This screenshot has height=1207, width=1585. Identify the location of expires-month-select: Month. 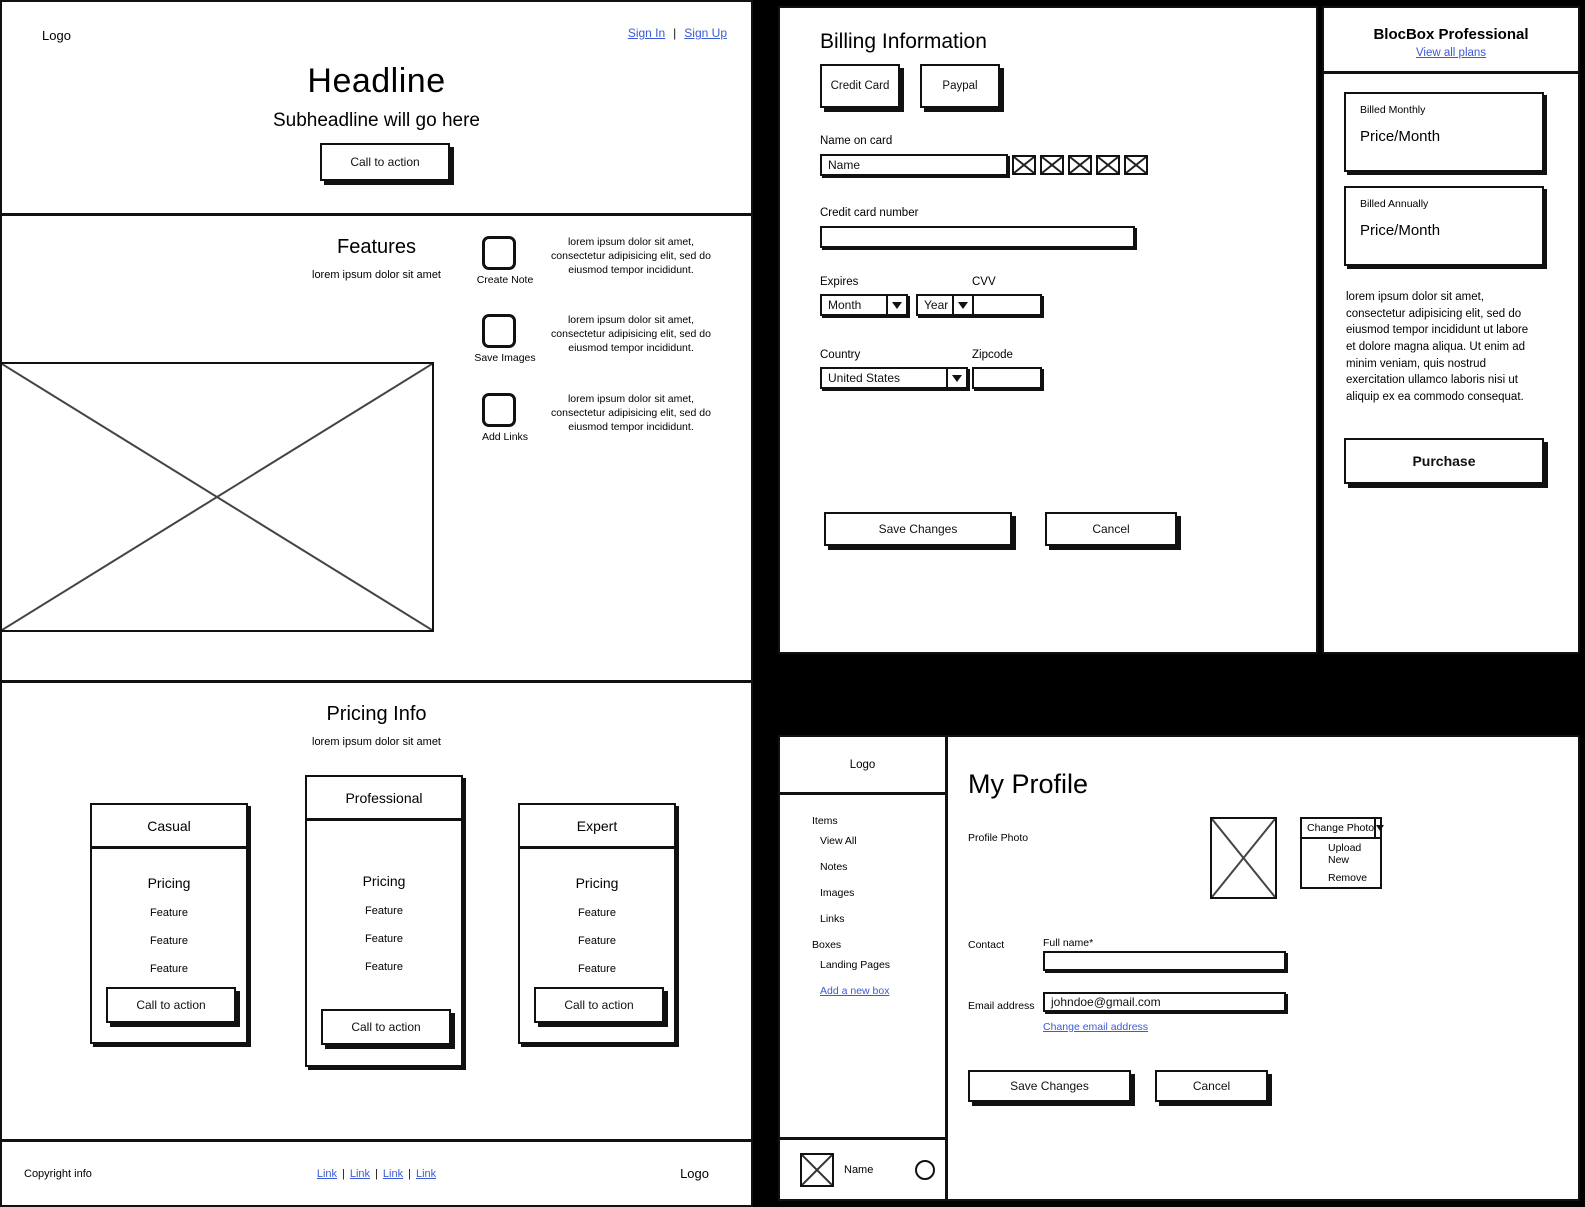
(864, 305).